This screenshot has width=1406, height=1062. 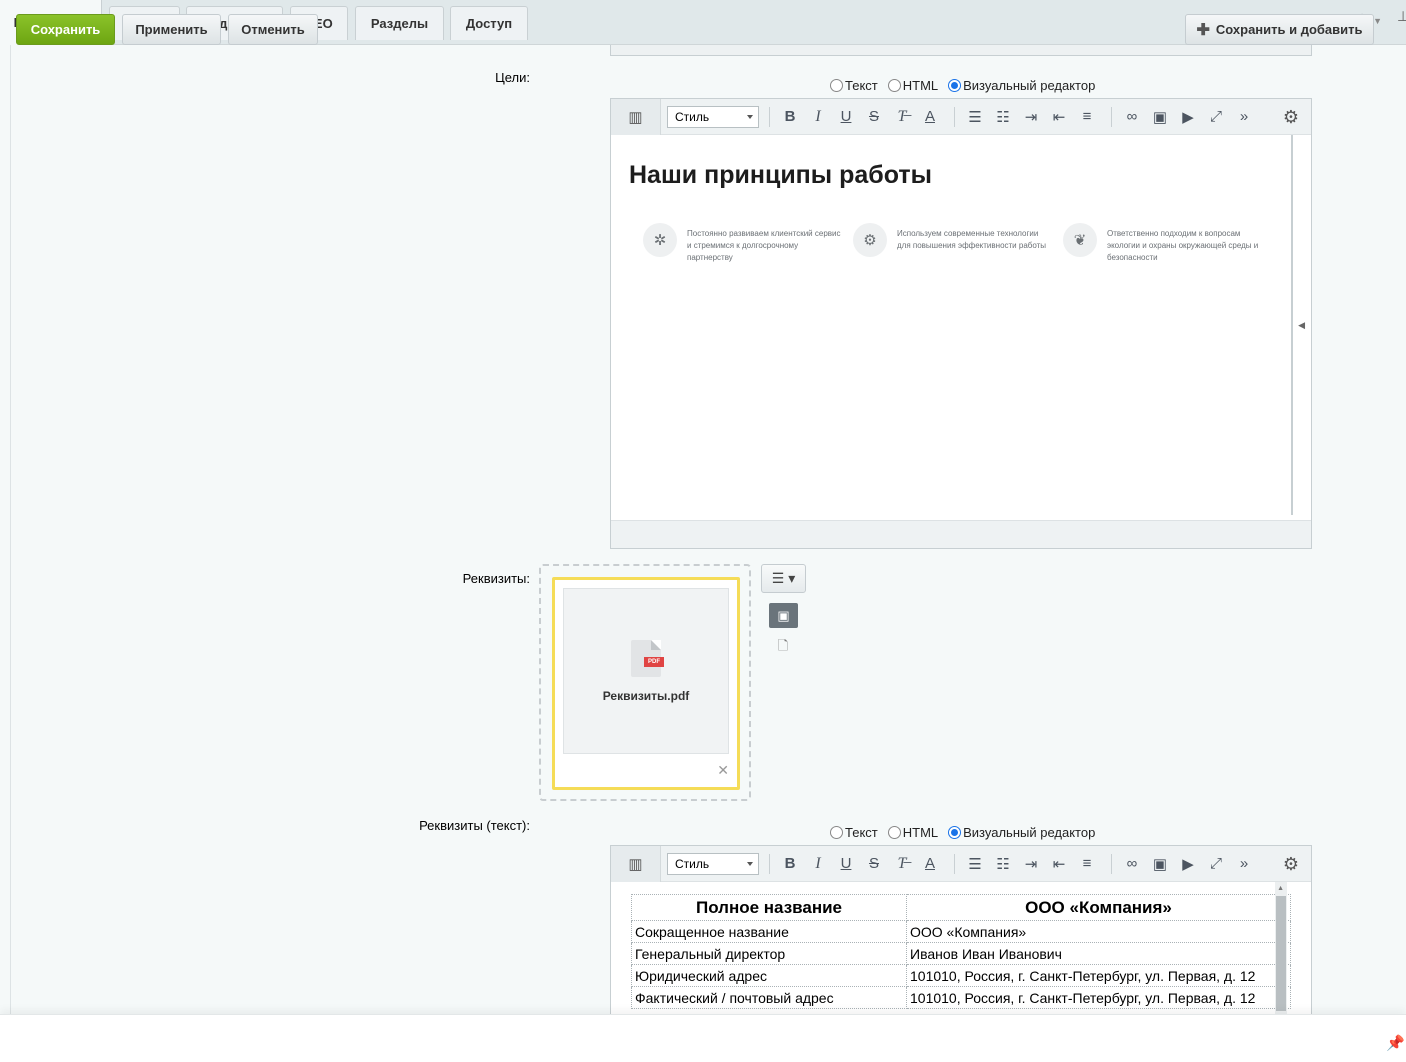 I want to click on pdf-file-icon: PDF, so click(x=647, y=658).